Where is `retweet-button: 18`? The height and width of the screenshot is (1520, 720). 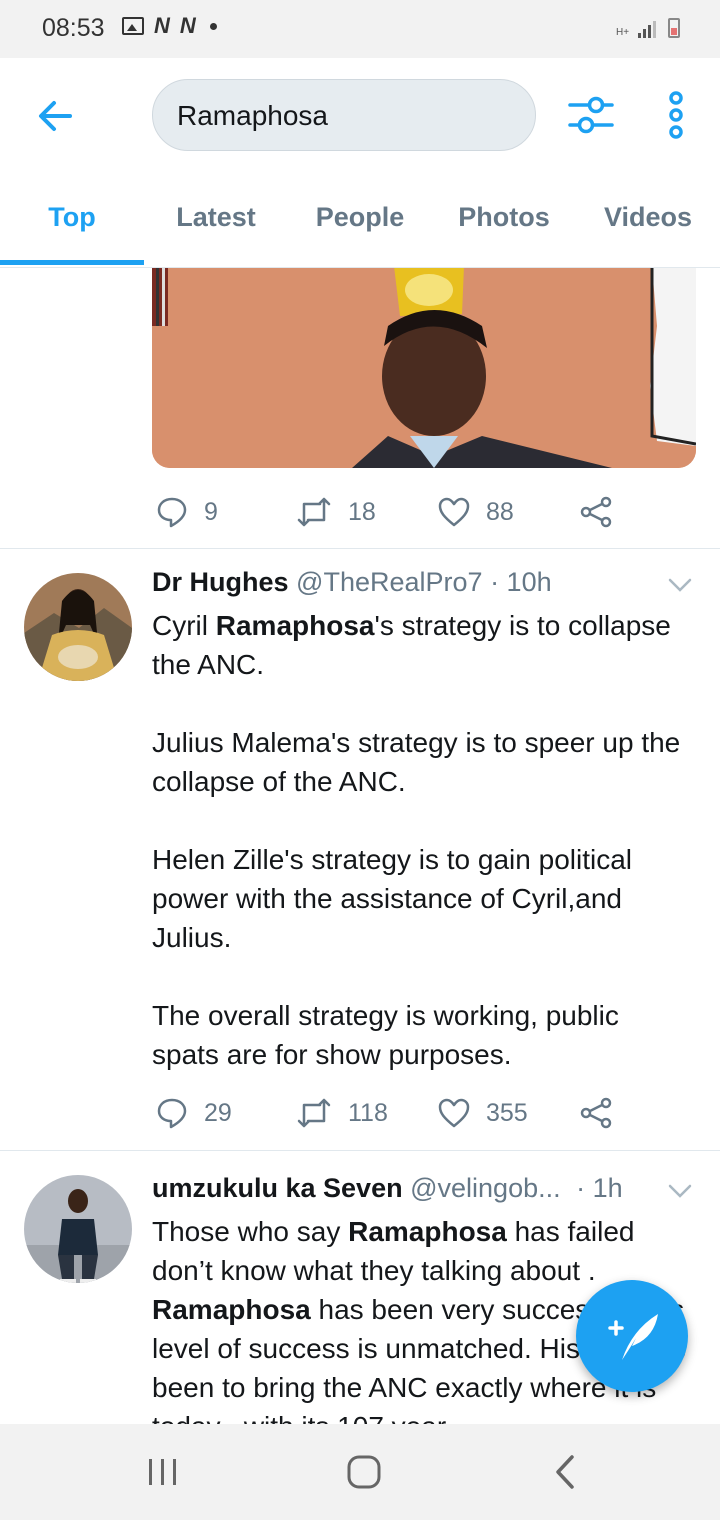 retweet-button: 18 is located at coordinates (336, 512).